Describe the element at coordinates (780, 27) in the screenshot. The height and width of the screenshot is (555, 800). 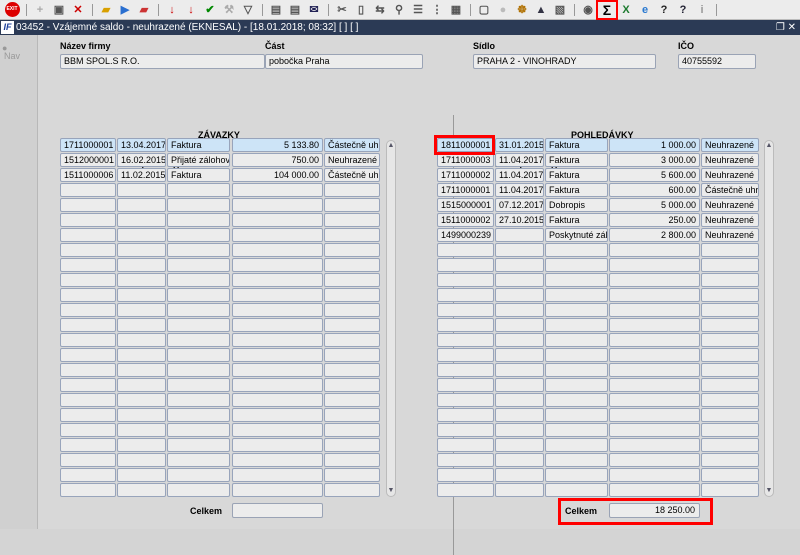
I see `restore-icon: ❐` at that location.